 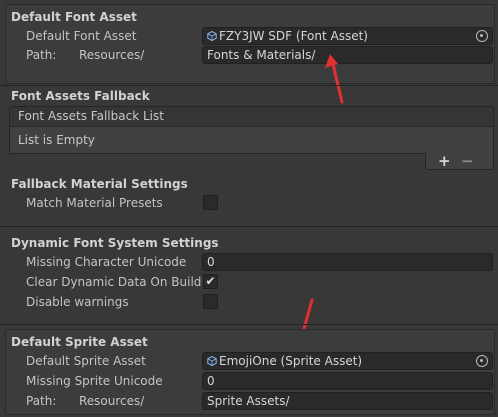 I want to click on clear-dynamic-data-checkbox: ✔, so click(x=210, y=281).